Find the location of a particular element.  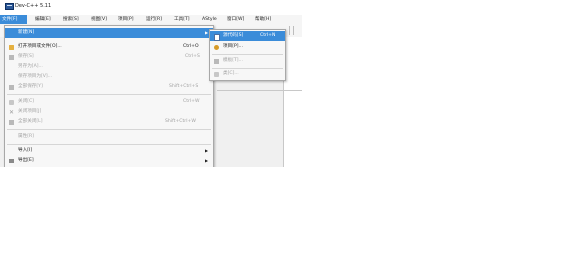

file-menu-close: 关闭[C] Ctrl+W is located at coordinates (109, 102).